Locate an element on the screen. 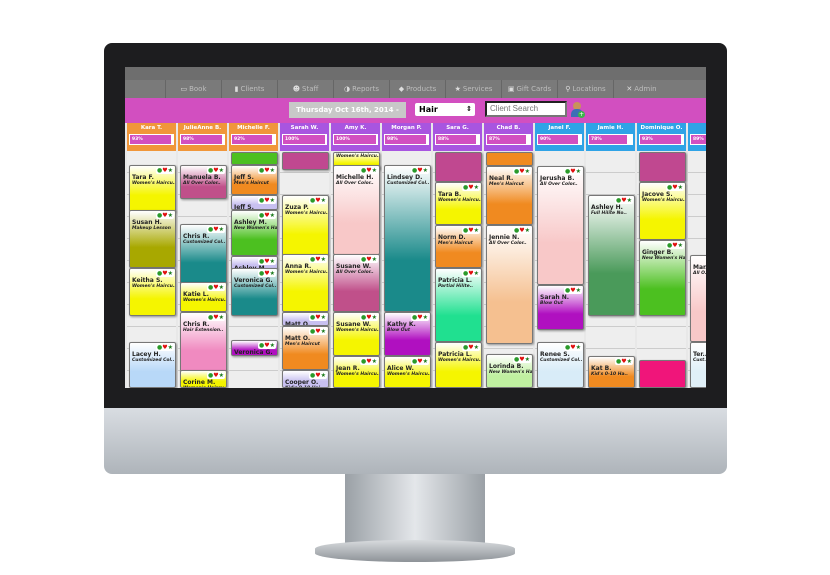 The width and height of the screenshot is (830, 575). appointment-card: ●♥★ Sarah N. Blow Out is located at coordinates (560, 307).